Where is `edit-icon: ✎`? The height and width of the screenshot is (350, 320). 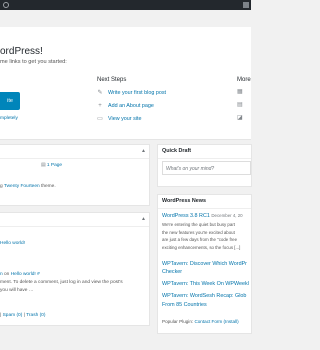
edit-icon: ✎ is located at coordinates (100, 93).